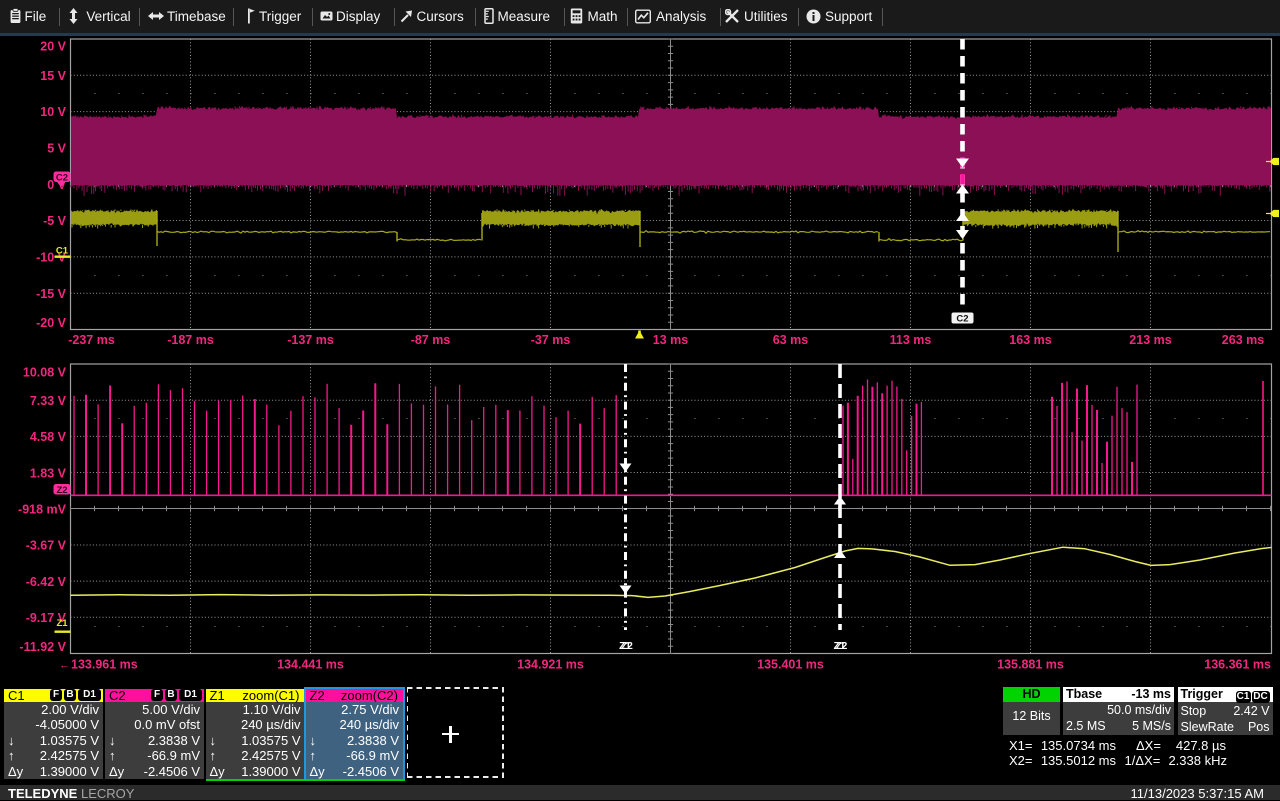  What do you see at coordinates (551, 340) in the screenshot?
I see `svg-text: -37 ms` at bounding box center [551, 340].